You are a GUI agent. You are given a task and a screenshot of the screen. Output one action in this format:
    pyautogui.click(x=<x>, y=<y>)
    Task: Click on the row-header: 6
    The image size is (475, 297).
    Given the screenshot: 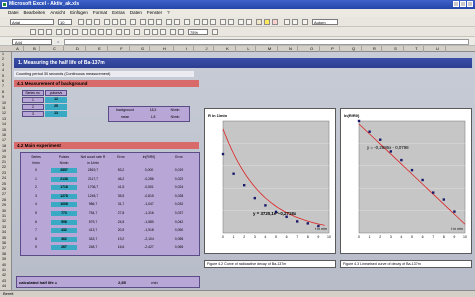 What is the action you would take?
    pyautogui.click(x=3, y=81)
    